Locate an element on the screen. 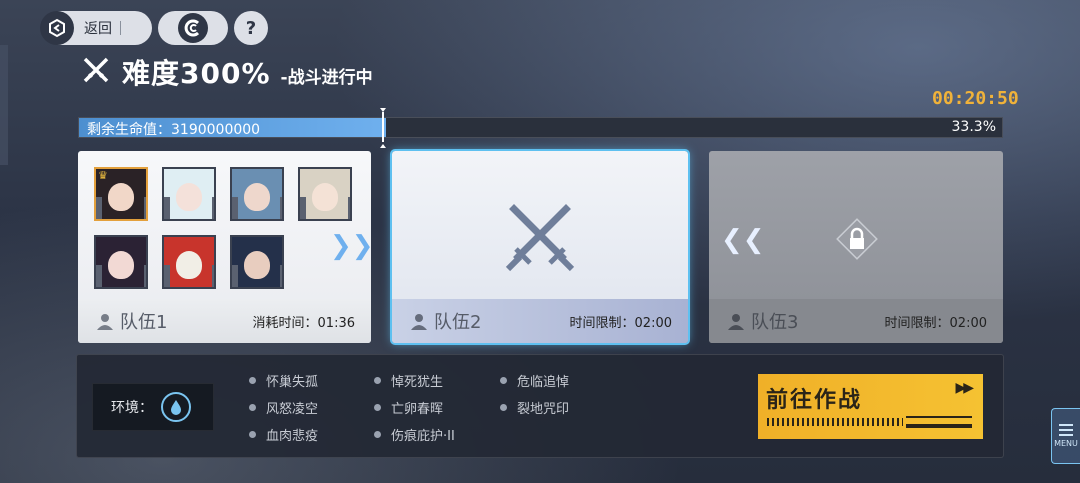 The width and height of the screenshot is (1080, 483). left-edge-tab is located at coordinates (4, 105).